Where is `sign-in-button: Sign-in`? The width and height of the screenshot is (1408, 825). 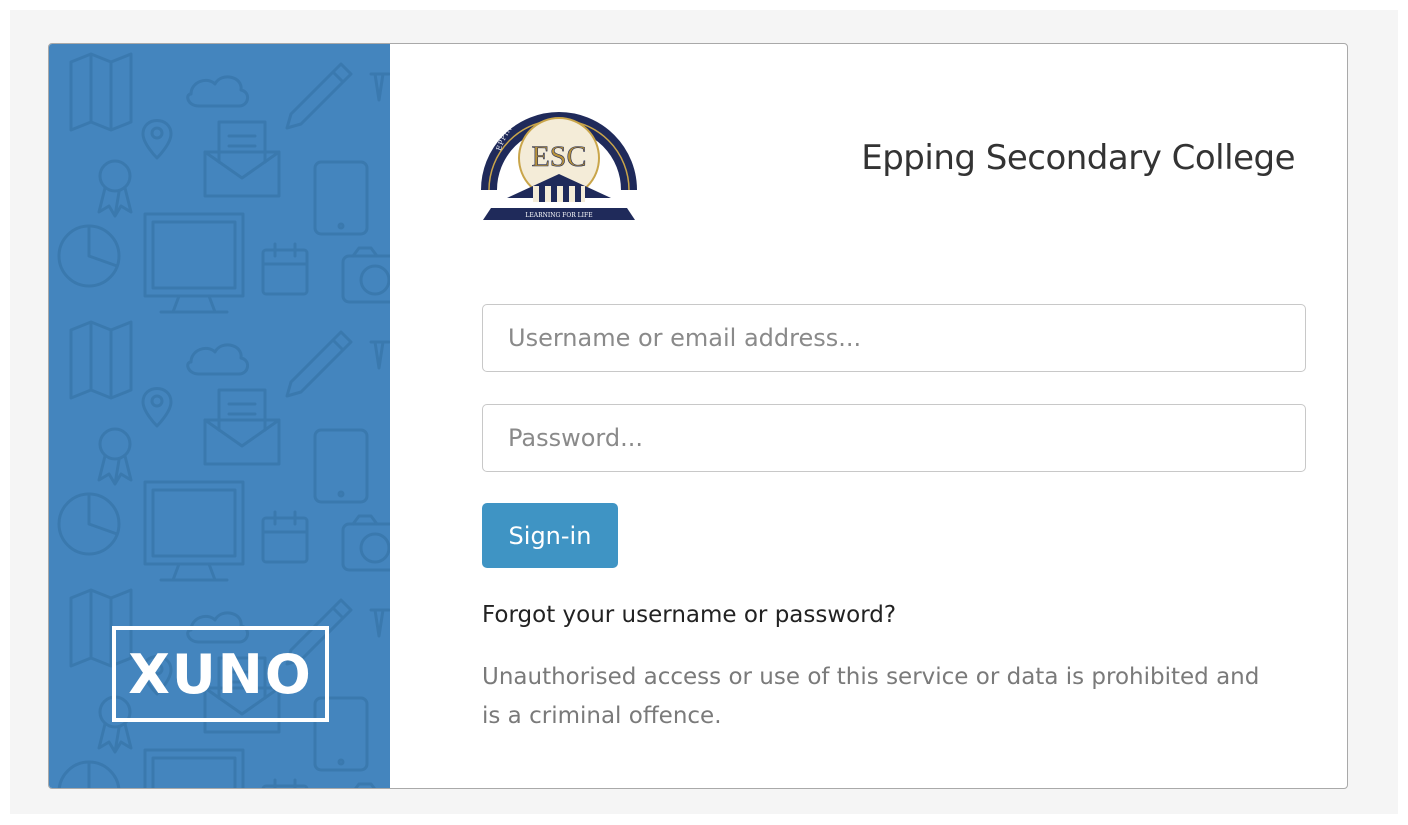
sign-in-button: Sign-in is located at coordinates (550, 535).